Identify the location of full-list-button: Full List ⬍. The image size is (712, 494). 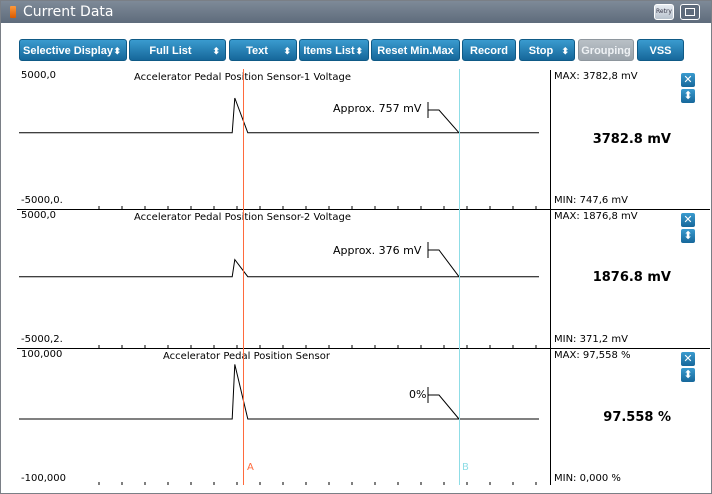
(177, 50).